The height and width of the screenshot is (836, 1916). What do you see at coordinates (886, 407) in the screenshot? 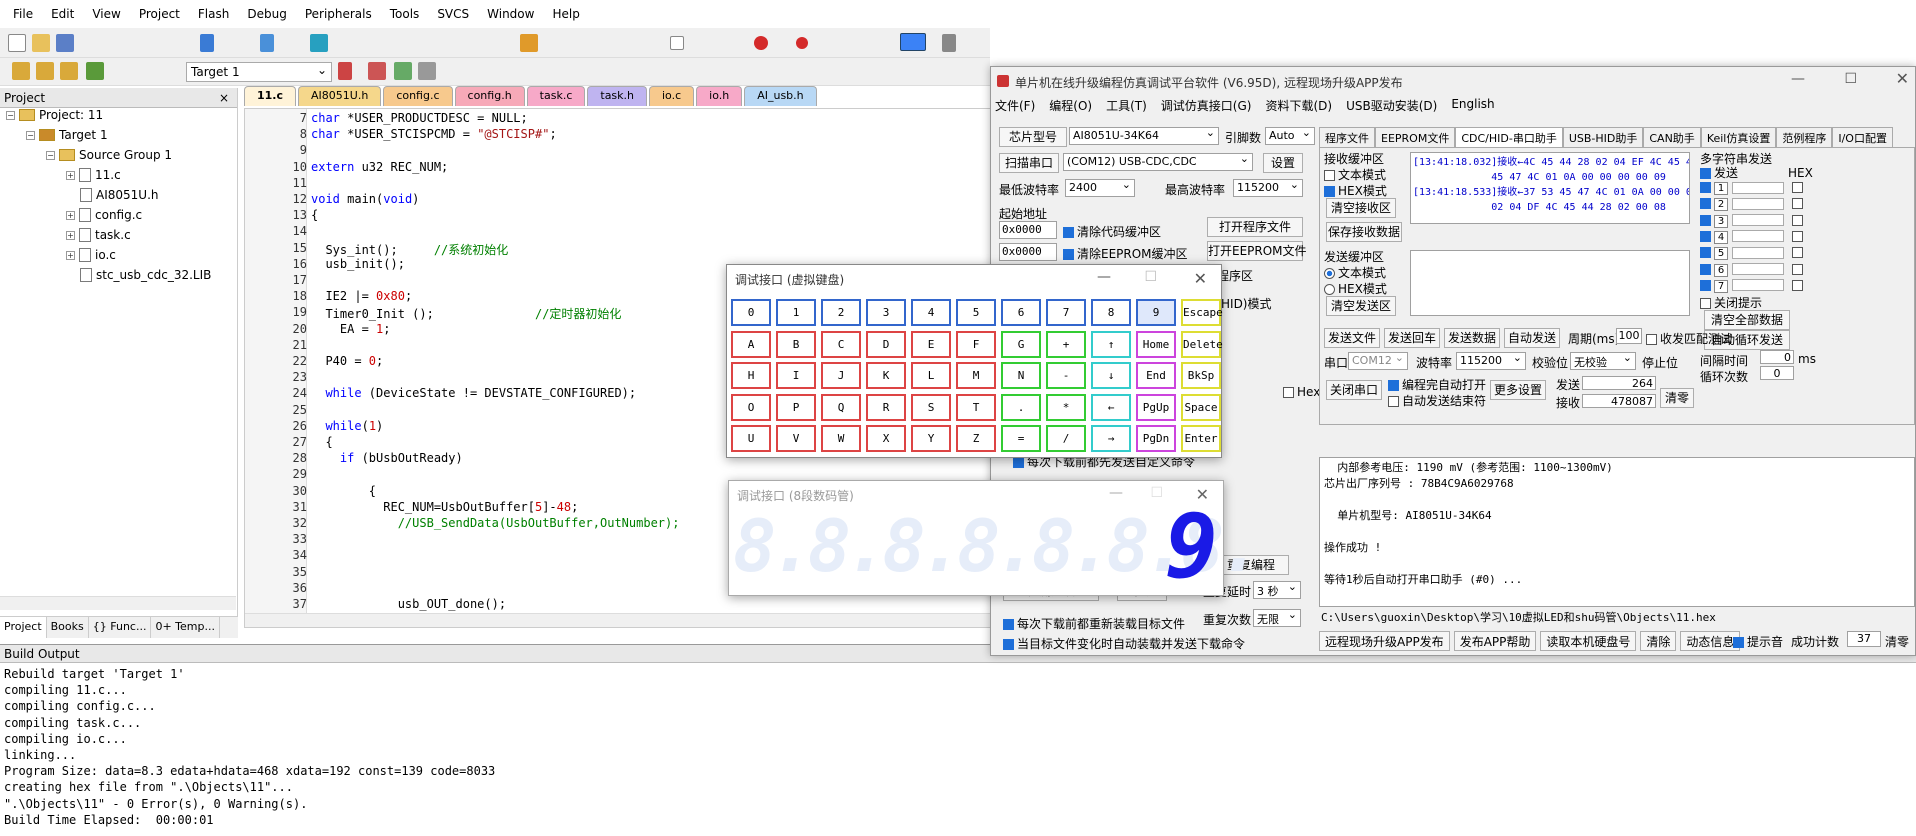
I see `key-r: R` at bounding box center [886, 407].